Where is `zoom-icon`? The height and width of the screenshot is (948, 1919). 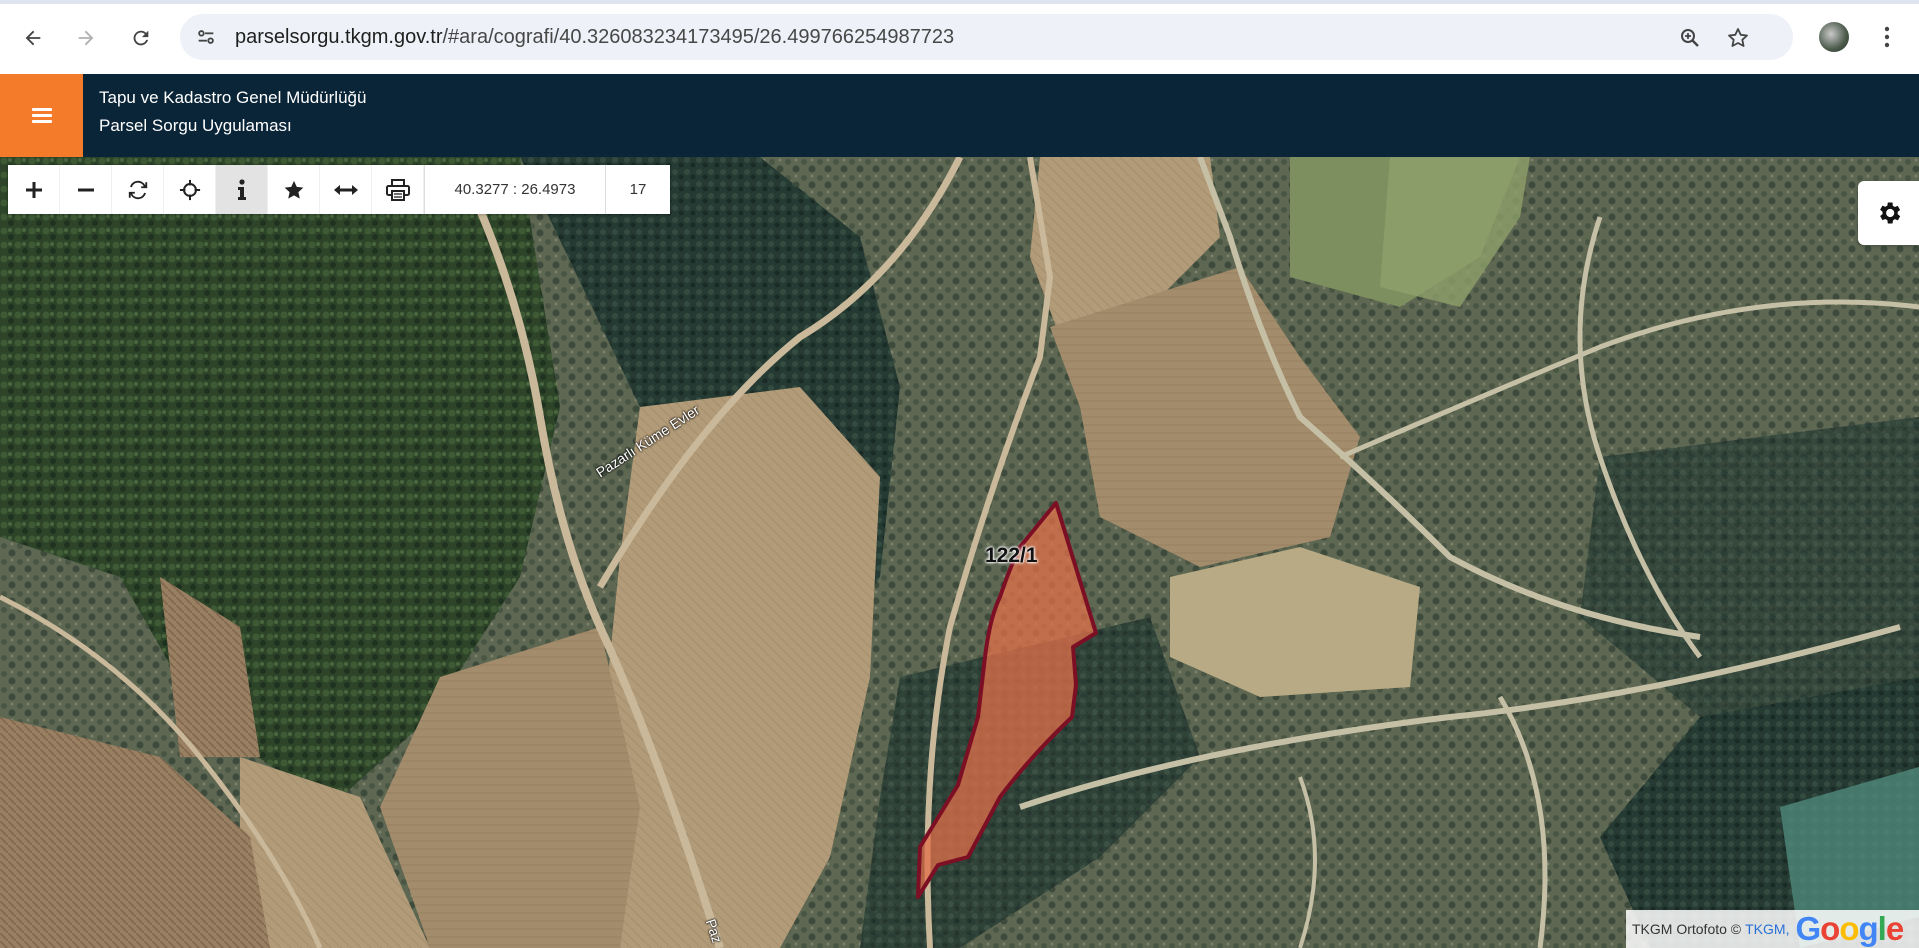
zoom-icon is located at coordinates (1690, 38).